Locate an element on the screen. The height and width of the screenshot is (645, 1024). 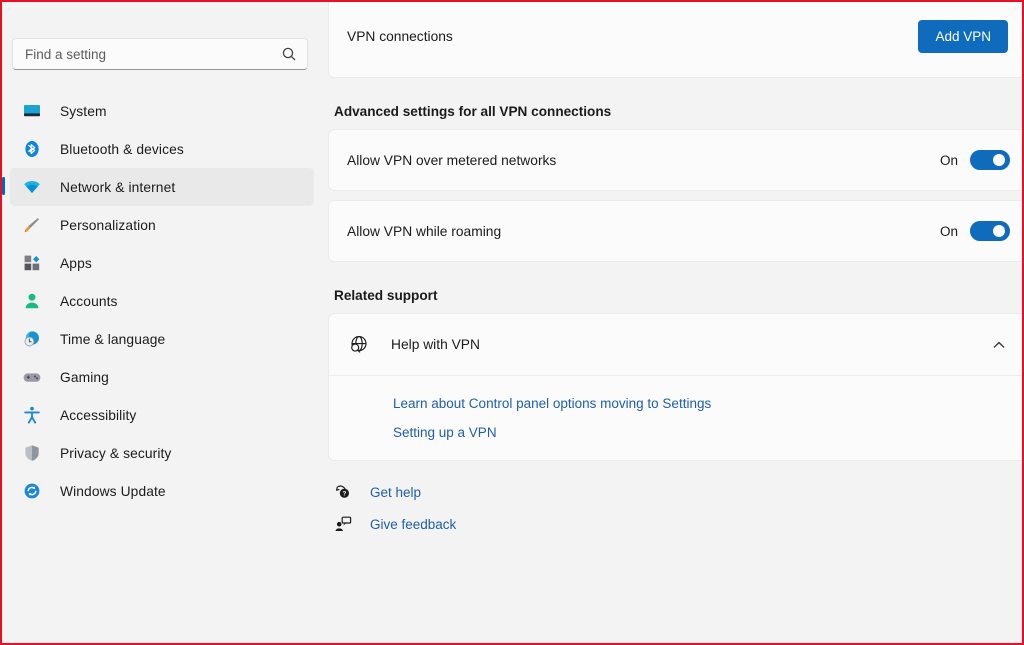
sidebar-item-bluetooth-devices: Bluetooth & devices is located at coordinates (162, 149).